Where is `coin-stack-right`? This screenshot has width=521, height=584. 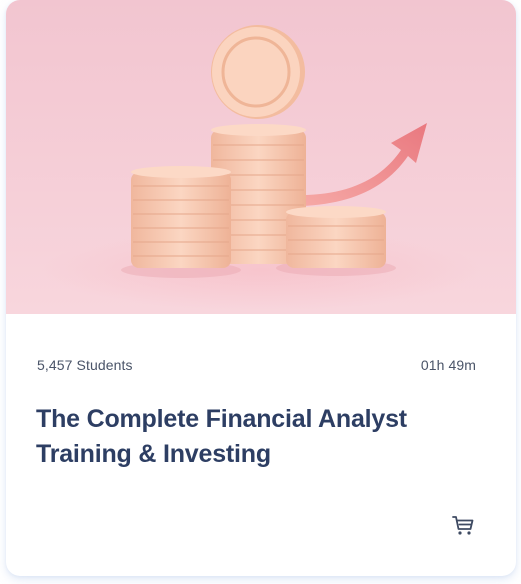
coin-stack-right is located at coordinates (336, 237).